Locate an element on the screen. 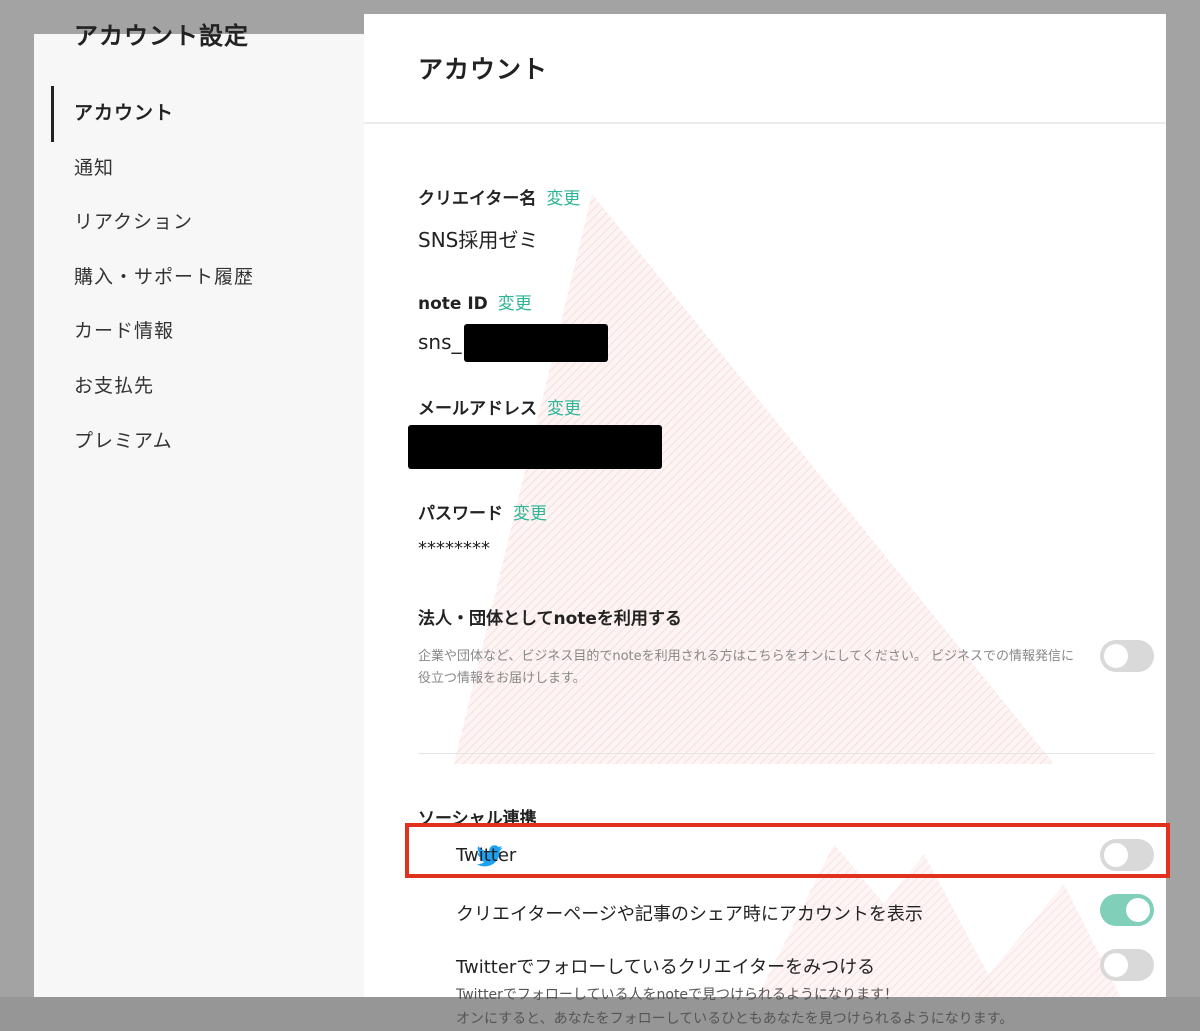 This screenshot has height=1031, width=1200. find-creators-description-line-2: オンにすると、あなたをフォローしているひともあなたを見つけられるようになります。 is located at coordinates (735, 1019).